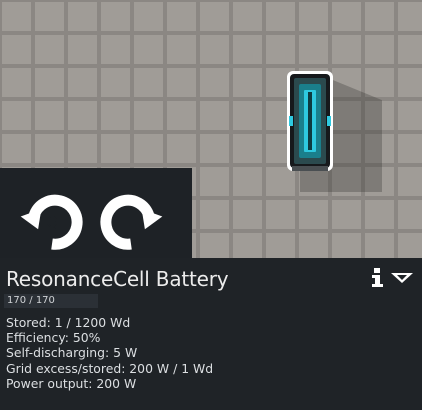 The image size is (422, 410). Describe the element at coordinates (96, 213) in the screenshot. I see `rotate-panel: Q E` at that location.